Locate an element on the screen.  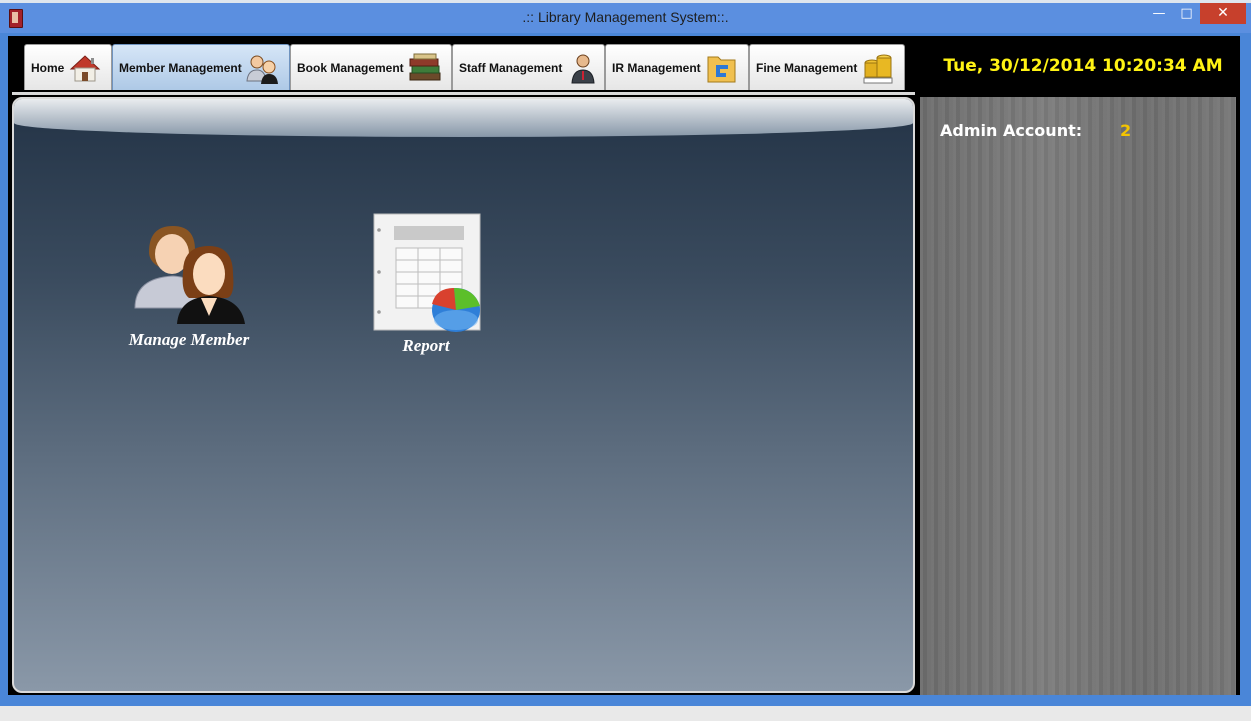
folder-icon is located at coordinates (722, 68).